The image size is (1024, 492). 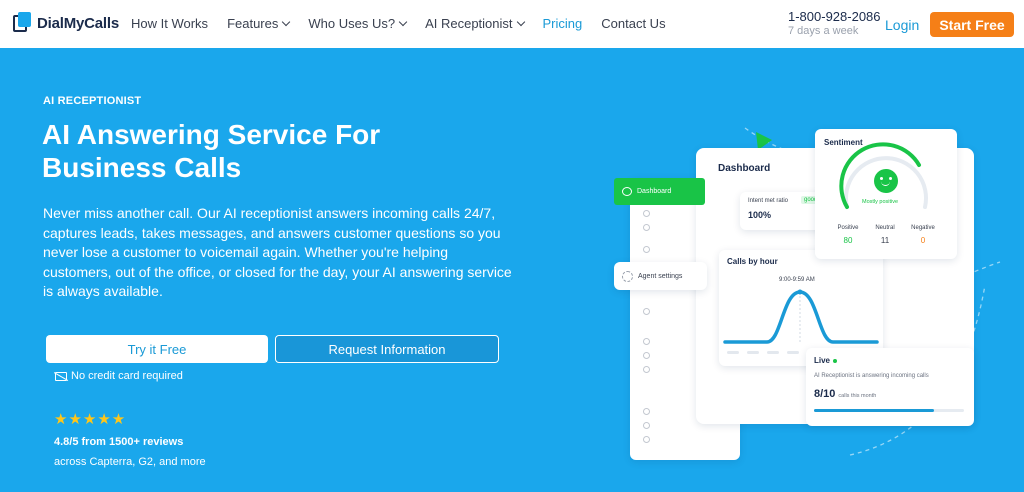 I want to click on logout-icon, so click(x=646, y=411).